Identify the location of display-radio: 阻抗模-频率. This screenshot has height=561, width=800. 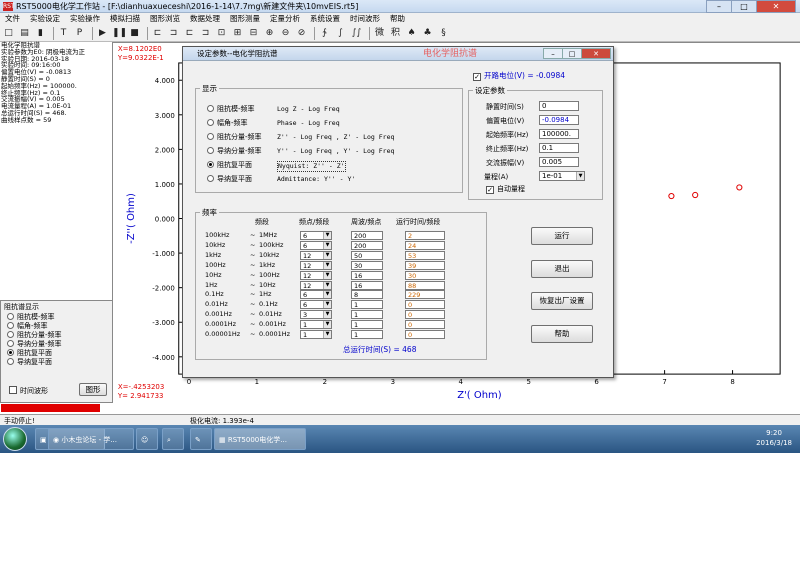
(56, 317).